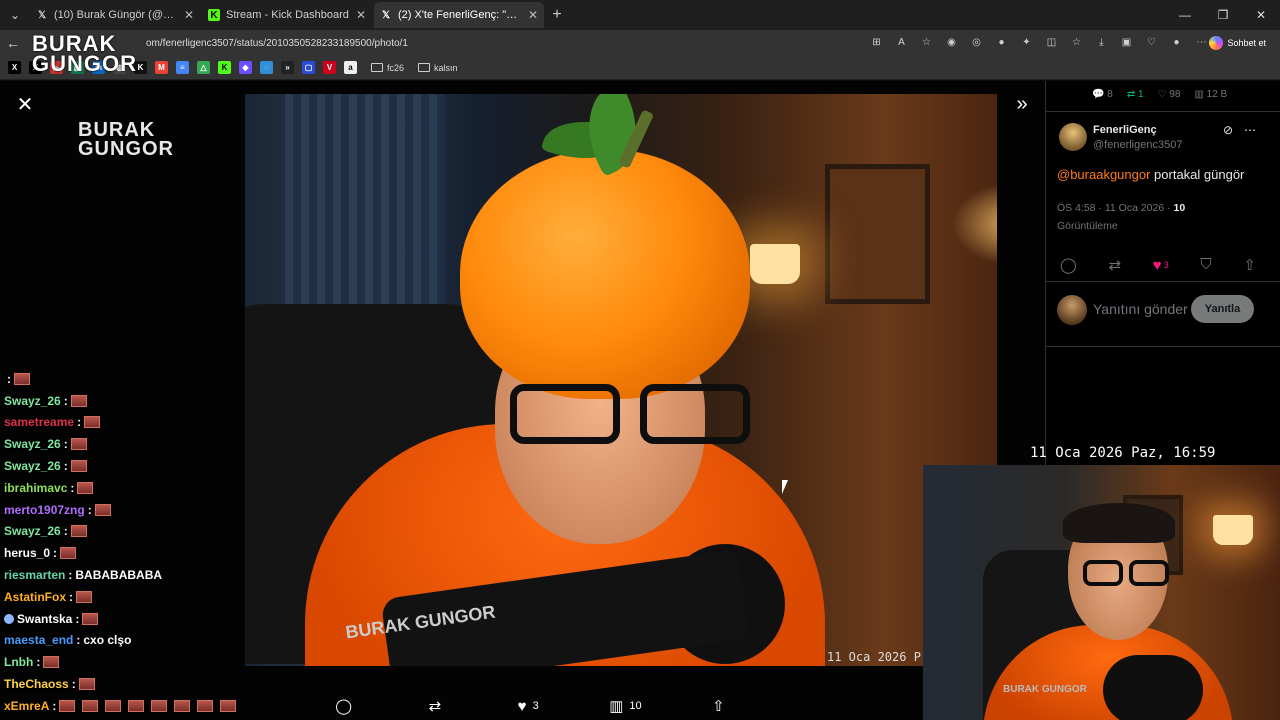  Describe the element at coordinates (266, 67) in the screenshot. I see `bookmark-icon: ◌` at that location.